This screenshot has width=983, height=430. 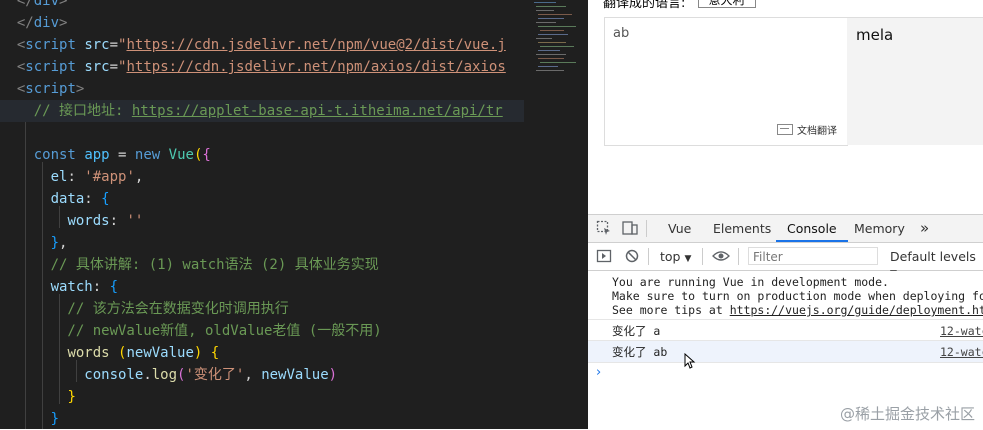 What do you see at coordinates (556, 214) in the screenshot?
I see `editor-minimap` at bounding box center [556, 214].